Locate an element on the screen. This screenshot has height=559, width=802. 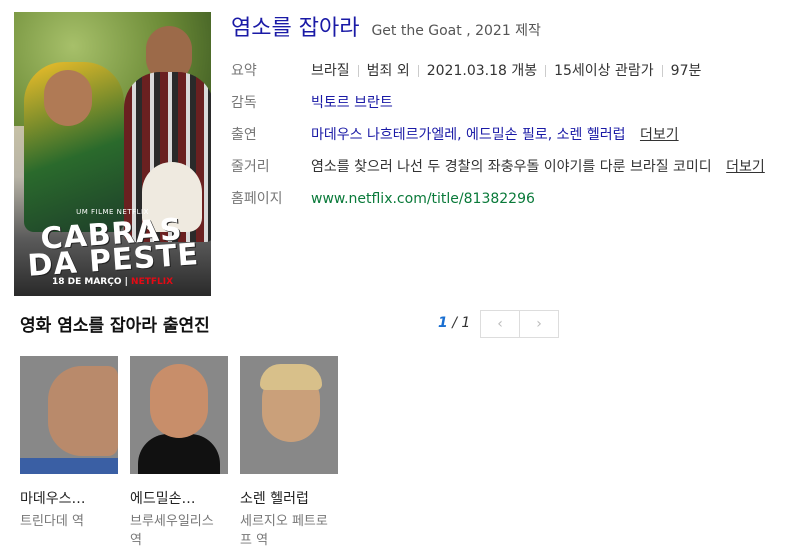
cast-role: 트린다데 역 is located at coordinates (52, 521).